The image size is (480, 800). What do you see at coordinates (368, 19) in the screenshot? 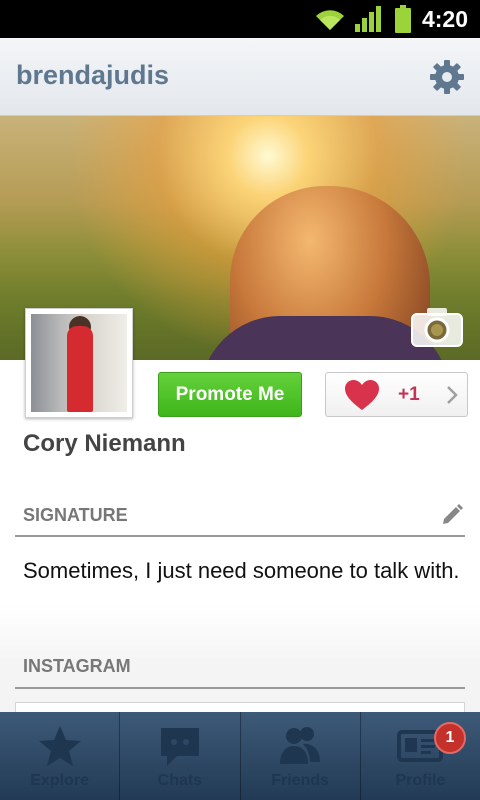
I see `signal-icon` at bounding box center [368, 19].